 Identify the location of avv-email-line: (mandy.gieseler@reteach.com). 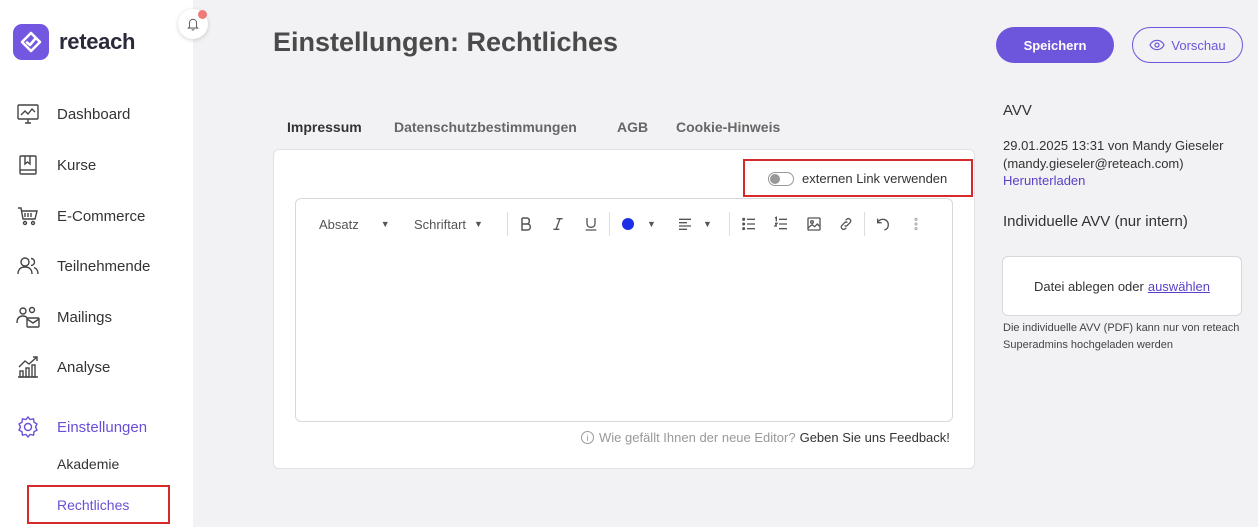
(1093, 163).